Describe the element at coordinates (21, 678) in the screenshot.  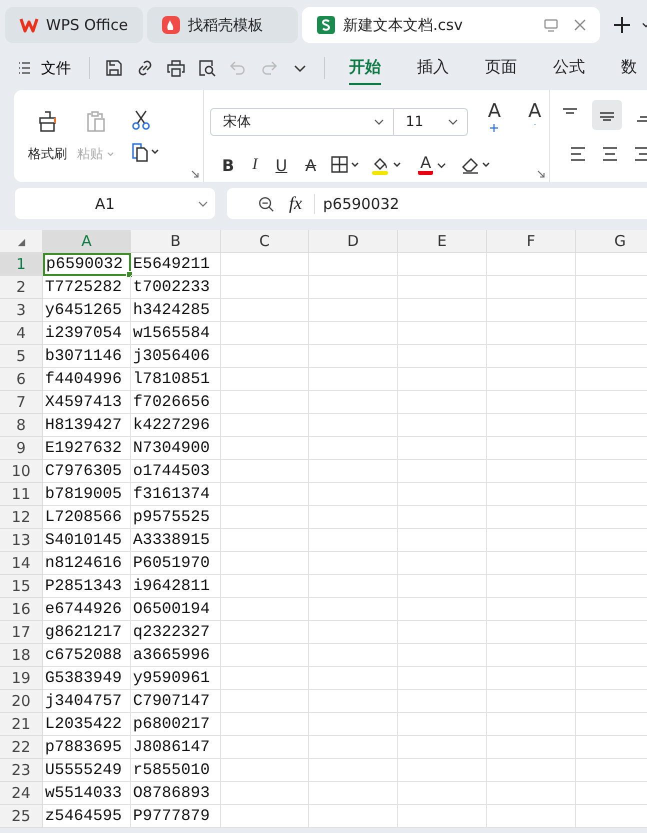
I see `row-header: 19` at that location.